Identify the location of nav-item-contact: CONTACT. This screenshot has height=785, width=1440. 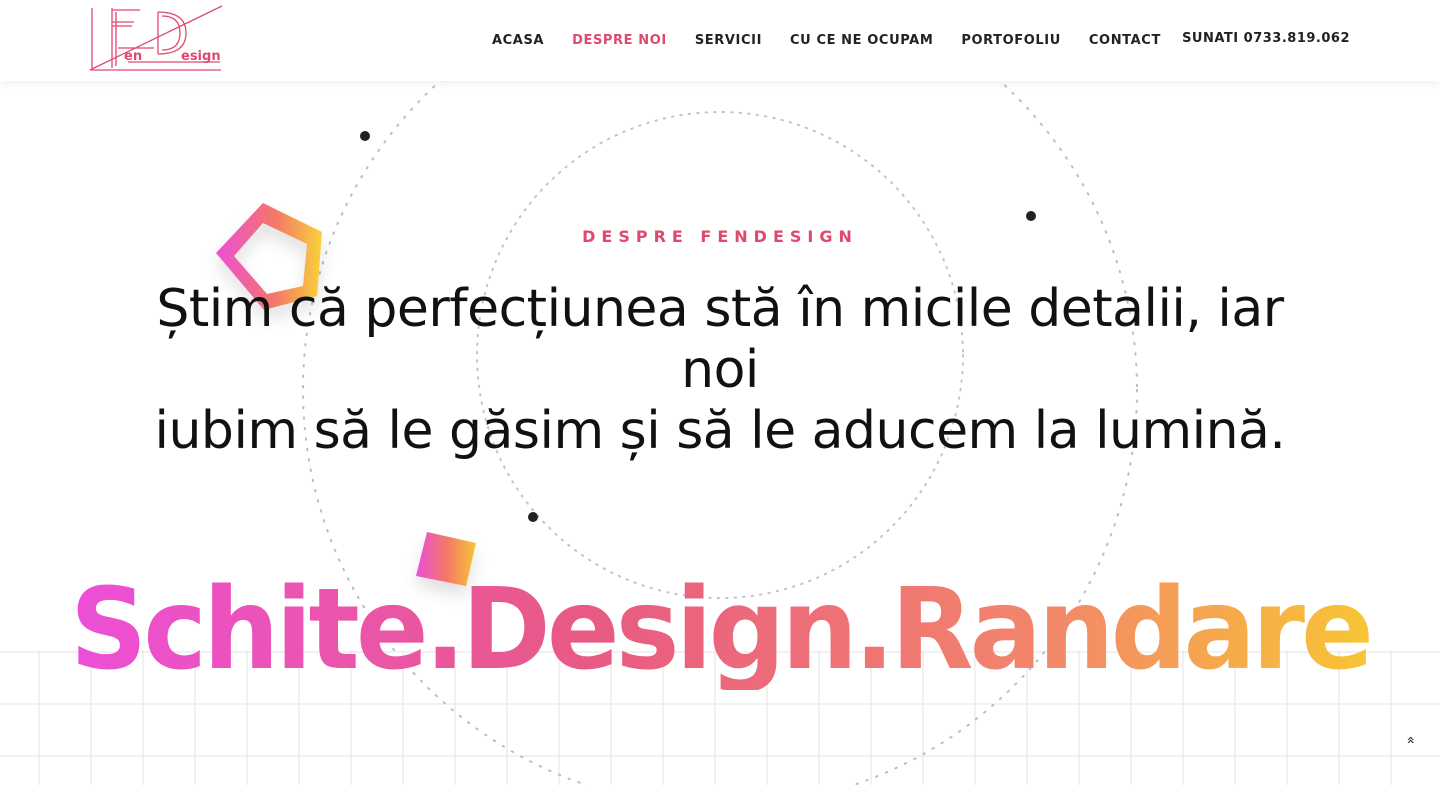
(1125, 40).